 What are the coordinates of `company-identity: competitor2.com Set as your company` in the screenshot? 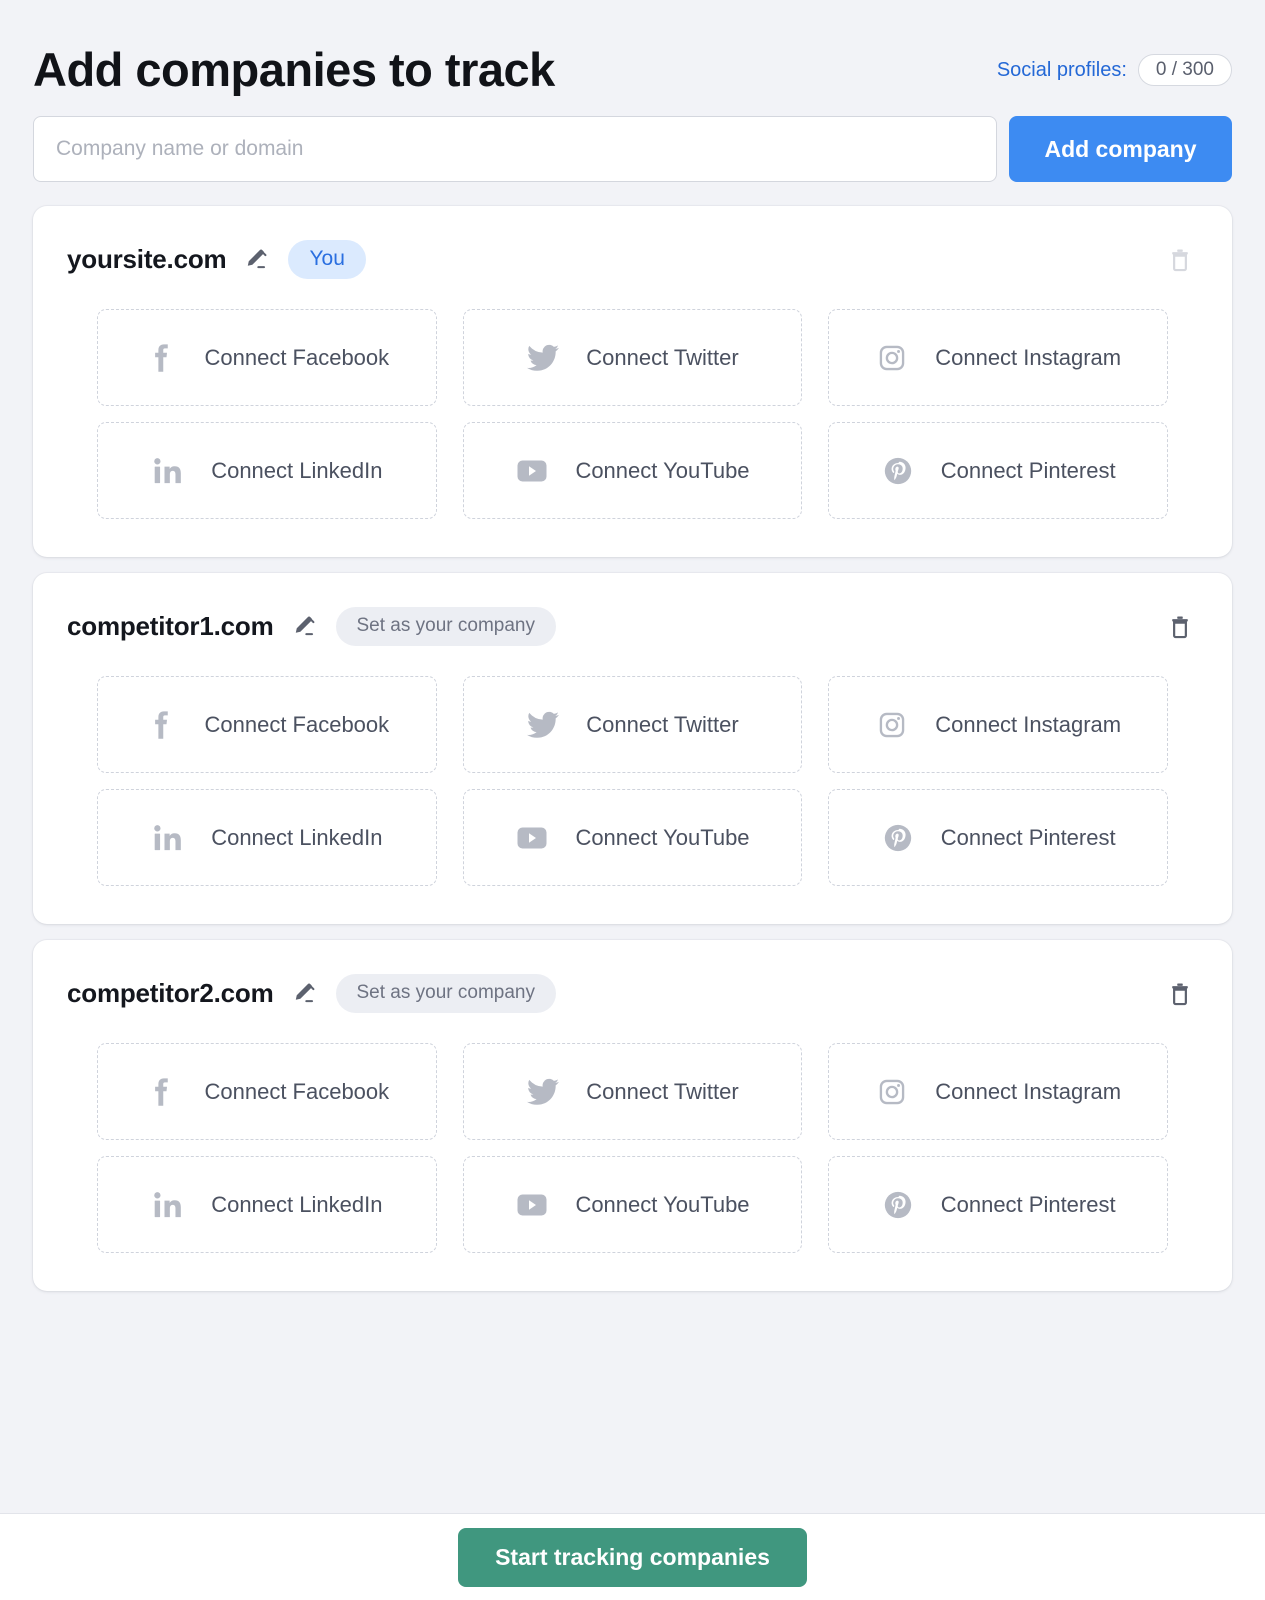 It's located at (311, 994).